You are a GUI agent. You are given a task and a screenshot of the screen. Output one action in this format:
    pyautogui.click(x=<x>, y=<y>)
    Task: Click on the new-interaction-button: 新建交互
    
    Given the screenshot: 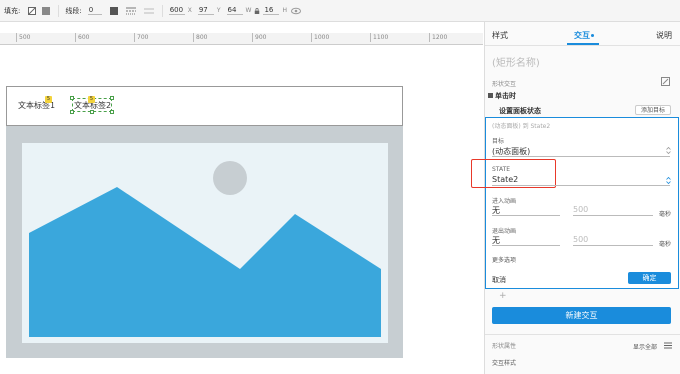 What is the action you would take?
    pyautogui.click(x=581, y=315)
    